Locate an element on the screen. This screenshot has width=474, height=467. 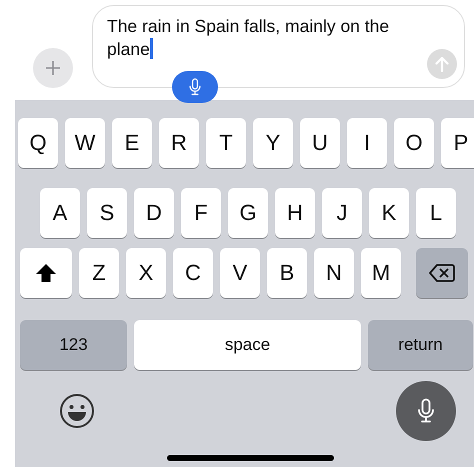
letter-key: A is located at coordinates (60, 213).